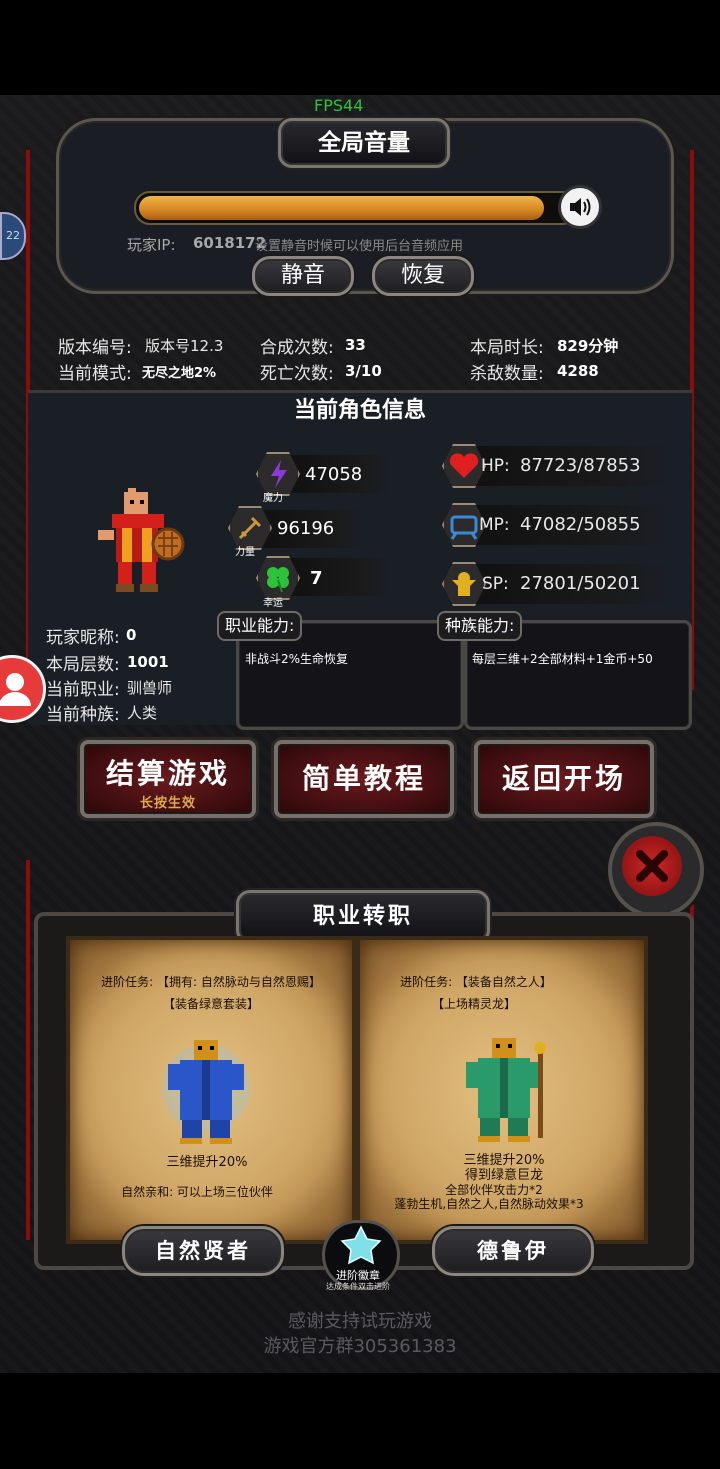 This screenshot has height=1469, width=720. What do you see at coordinates (273, 498) in the screenshot?
I see `magic-label: 魔力` at bounding box center [273, 498].